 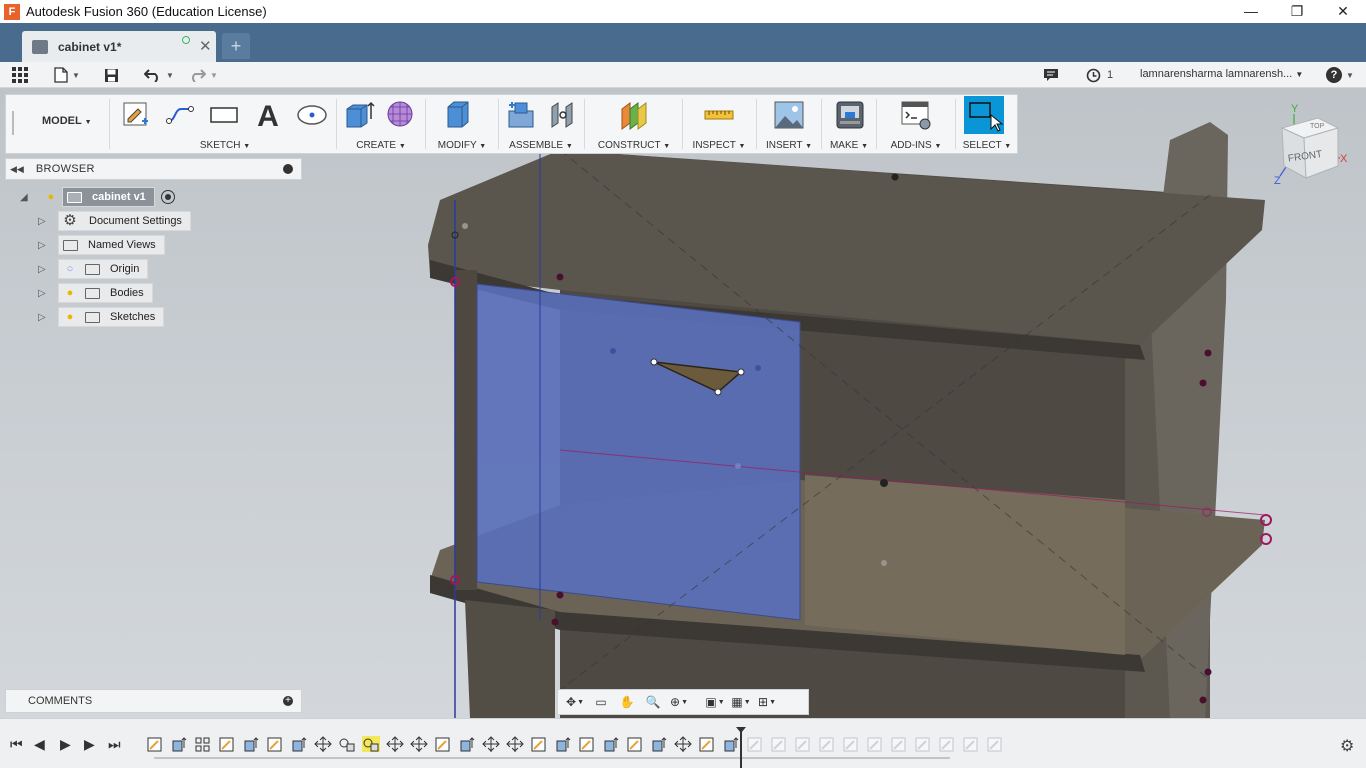 I want to click on orbit-button: ✥ ▼, so click(x=575, y=702).